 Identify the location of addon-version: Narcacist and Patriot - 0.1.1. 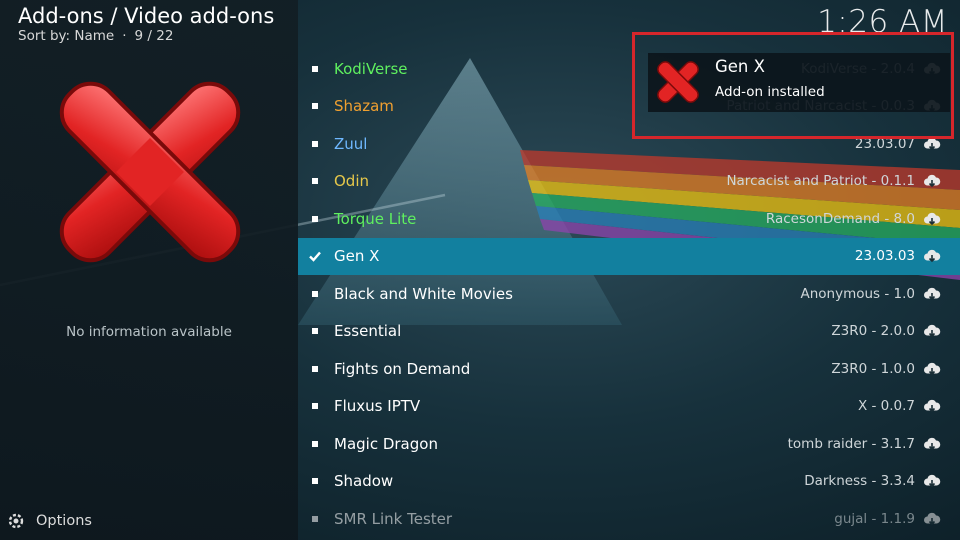
(820, 181).